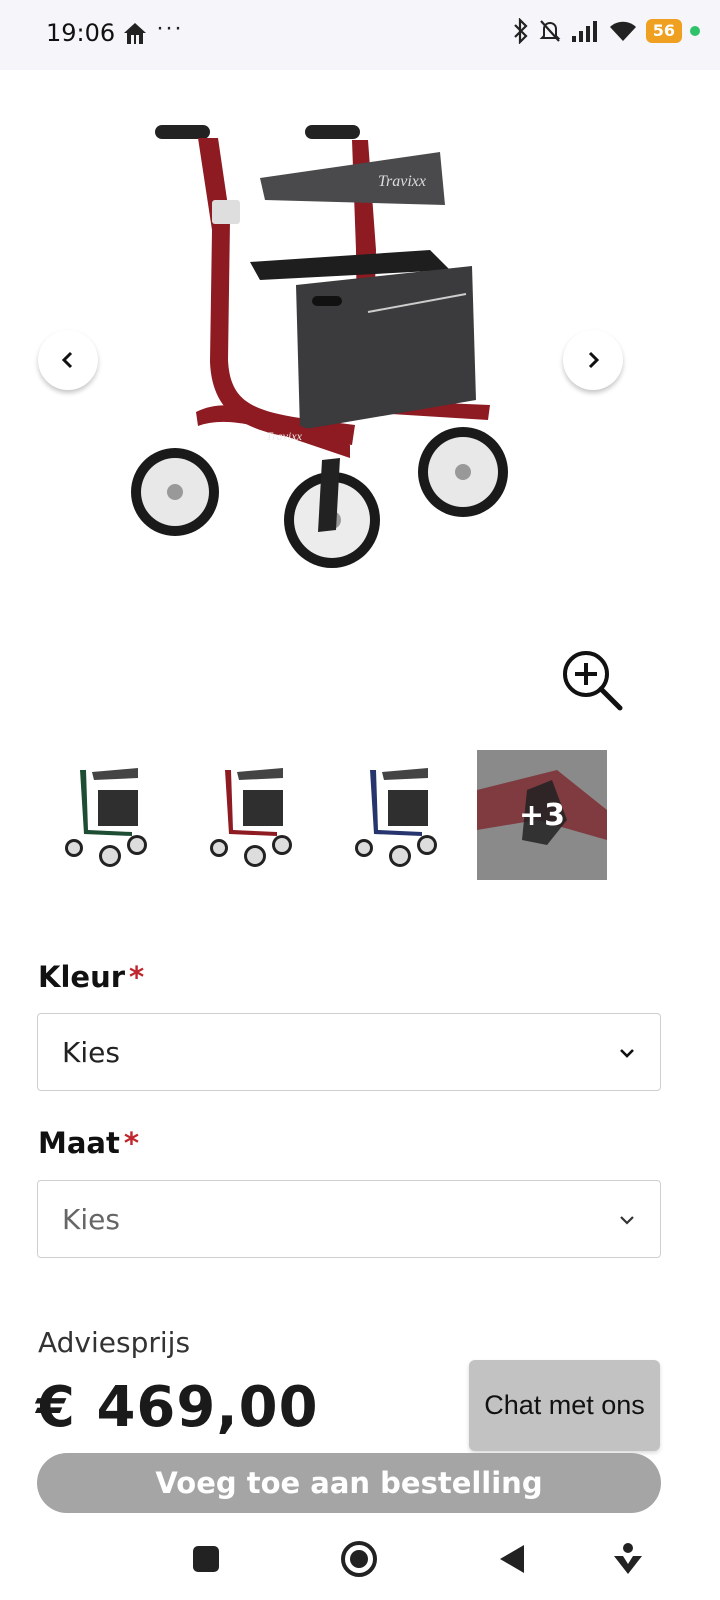 This screenshot has height=1600, width=720. I want to click on previous-image-button, so click(68, 360).